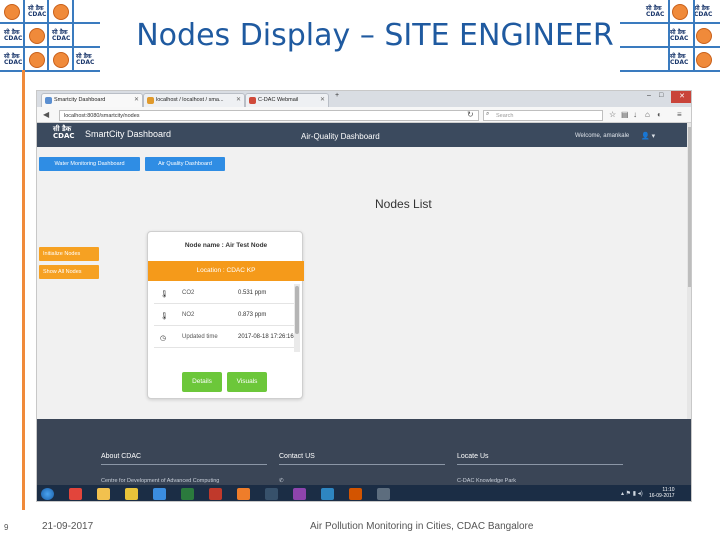 This screenshot has height=540, width=720. What do you see at coordinates (540, 459) in the screenshot?
I see `footer-locate-title: Locate Us` at bounding box center [540, 459].